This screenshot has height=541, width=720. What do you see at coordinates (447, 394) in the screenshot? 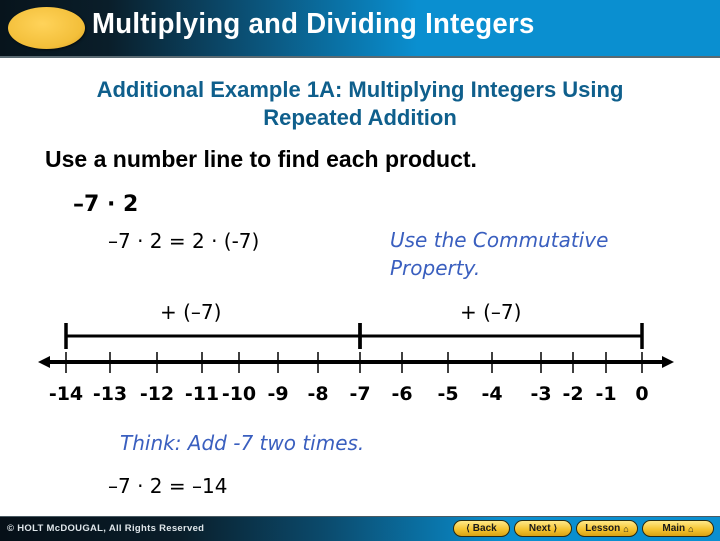
I see `tick-label: -5` at bounding box center [447, 394].